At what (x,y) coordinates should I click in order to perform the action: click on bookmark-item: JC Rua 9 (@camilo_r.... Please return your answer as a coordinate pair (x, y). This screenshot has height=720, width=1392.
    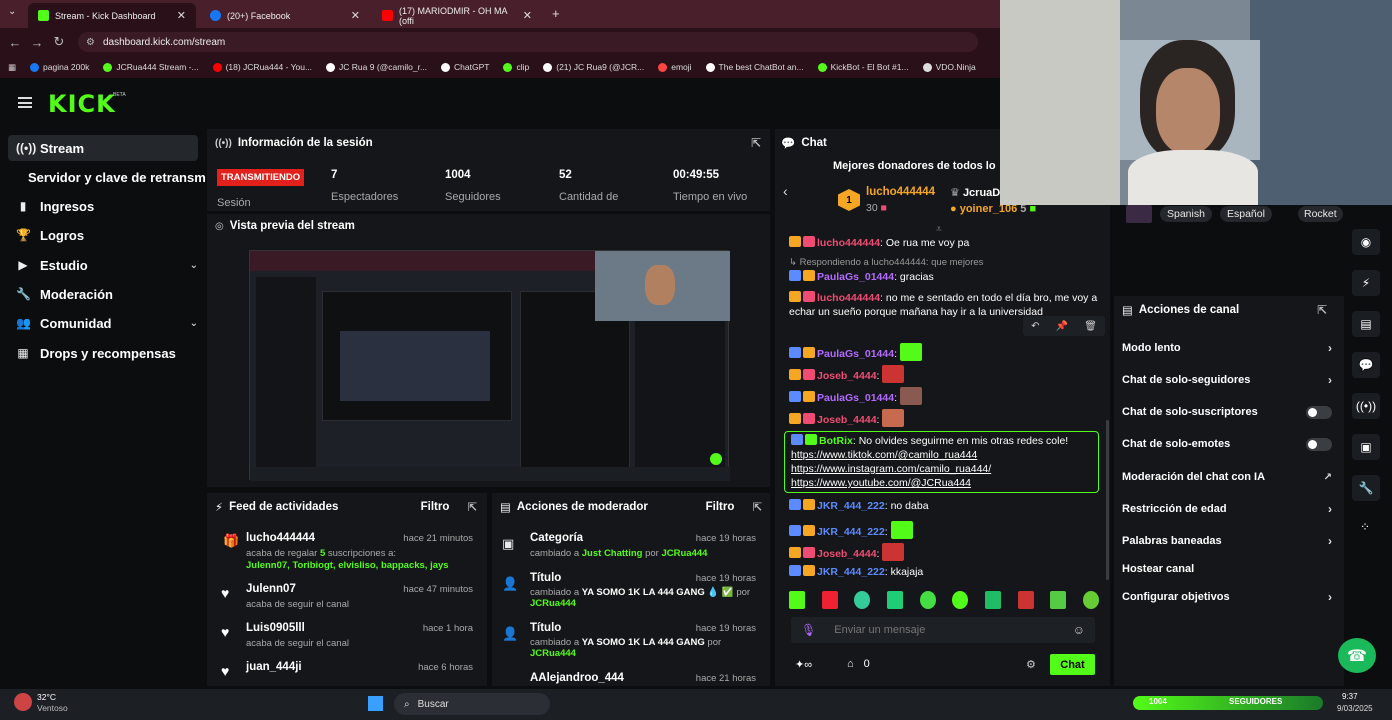
    Looking at the image, I should click on (376, 67).